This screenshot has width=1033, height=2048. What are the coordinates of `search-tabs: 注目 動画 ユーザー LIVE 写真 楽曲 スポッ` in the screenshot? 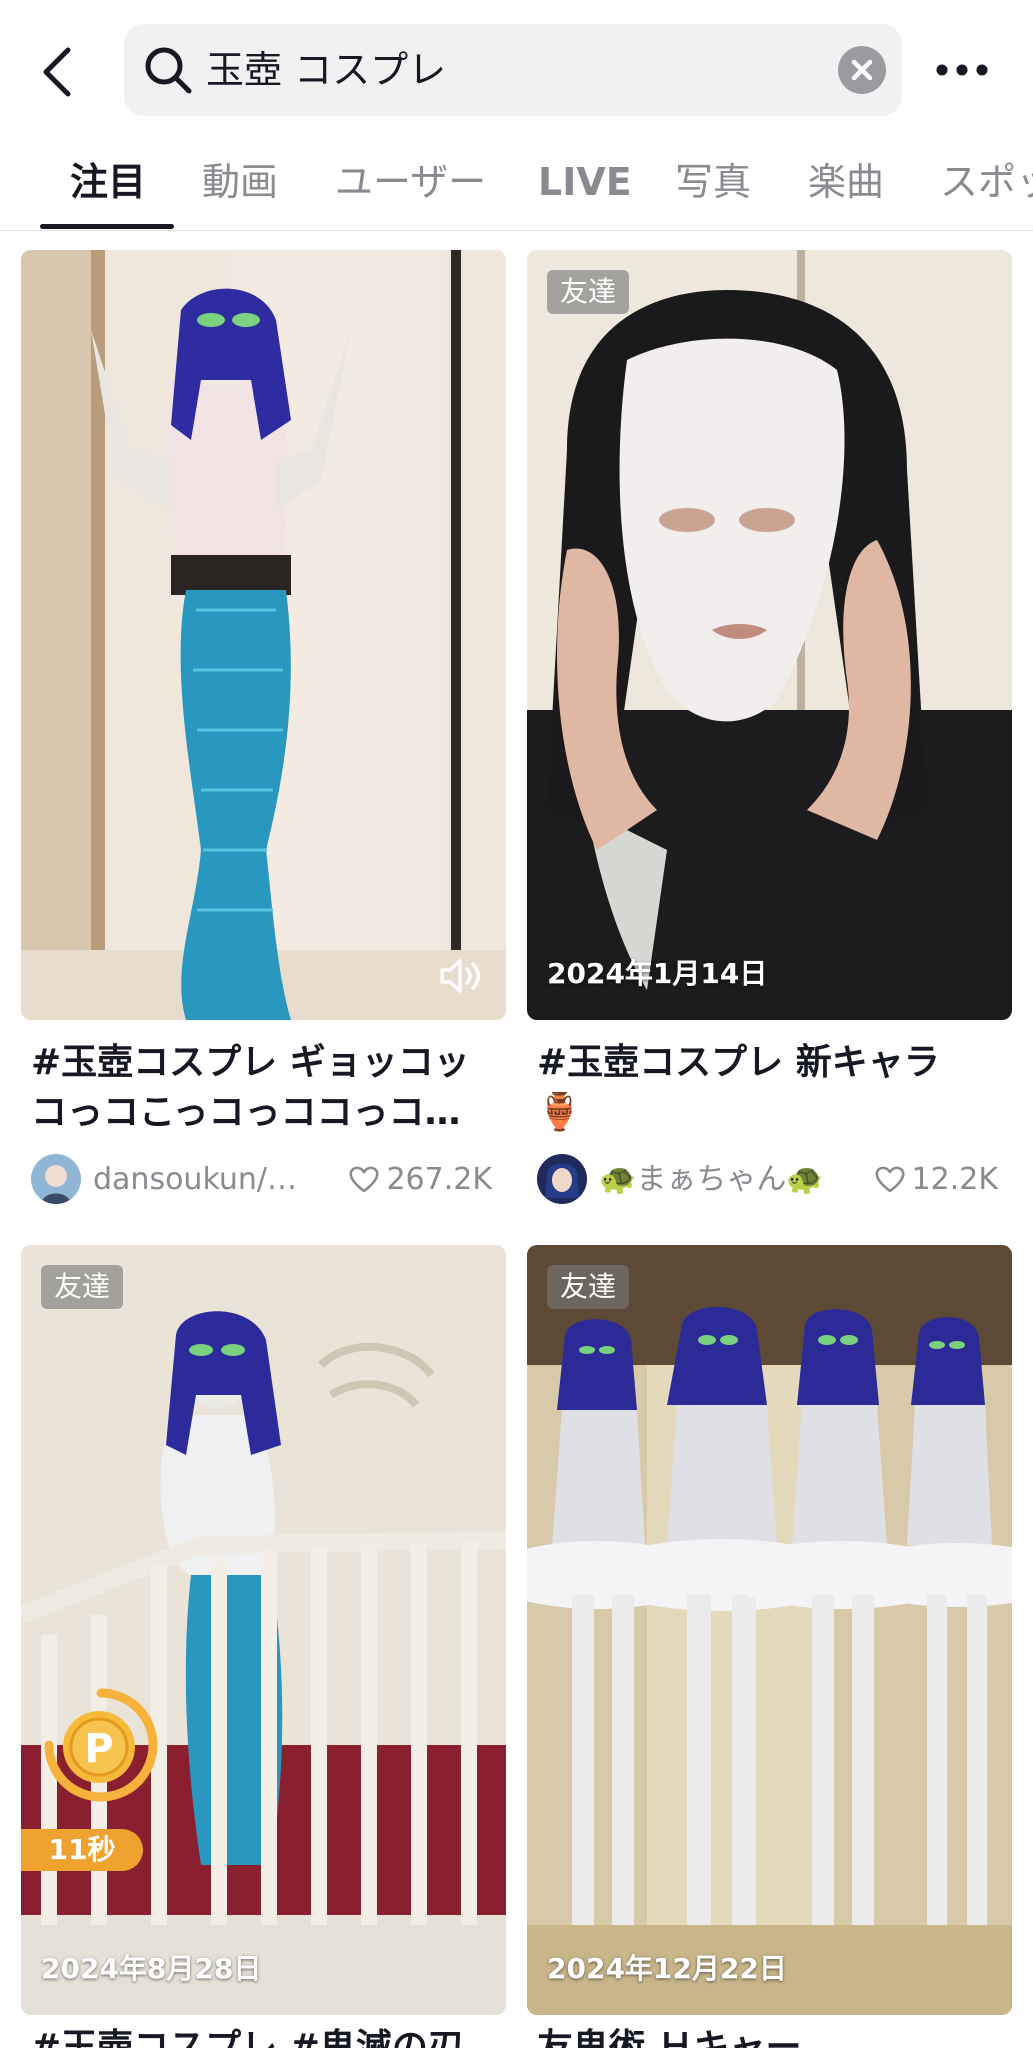 It's located at (516, 185).